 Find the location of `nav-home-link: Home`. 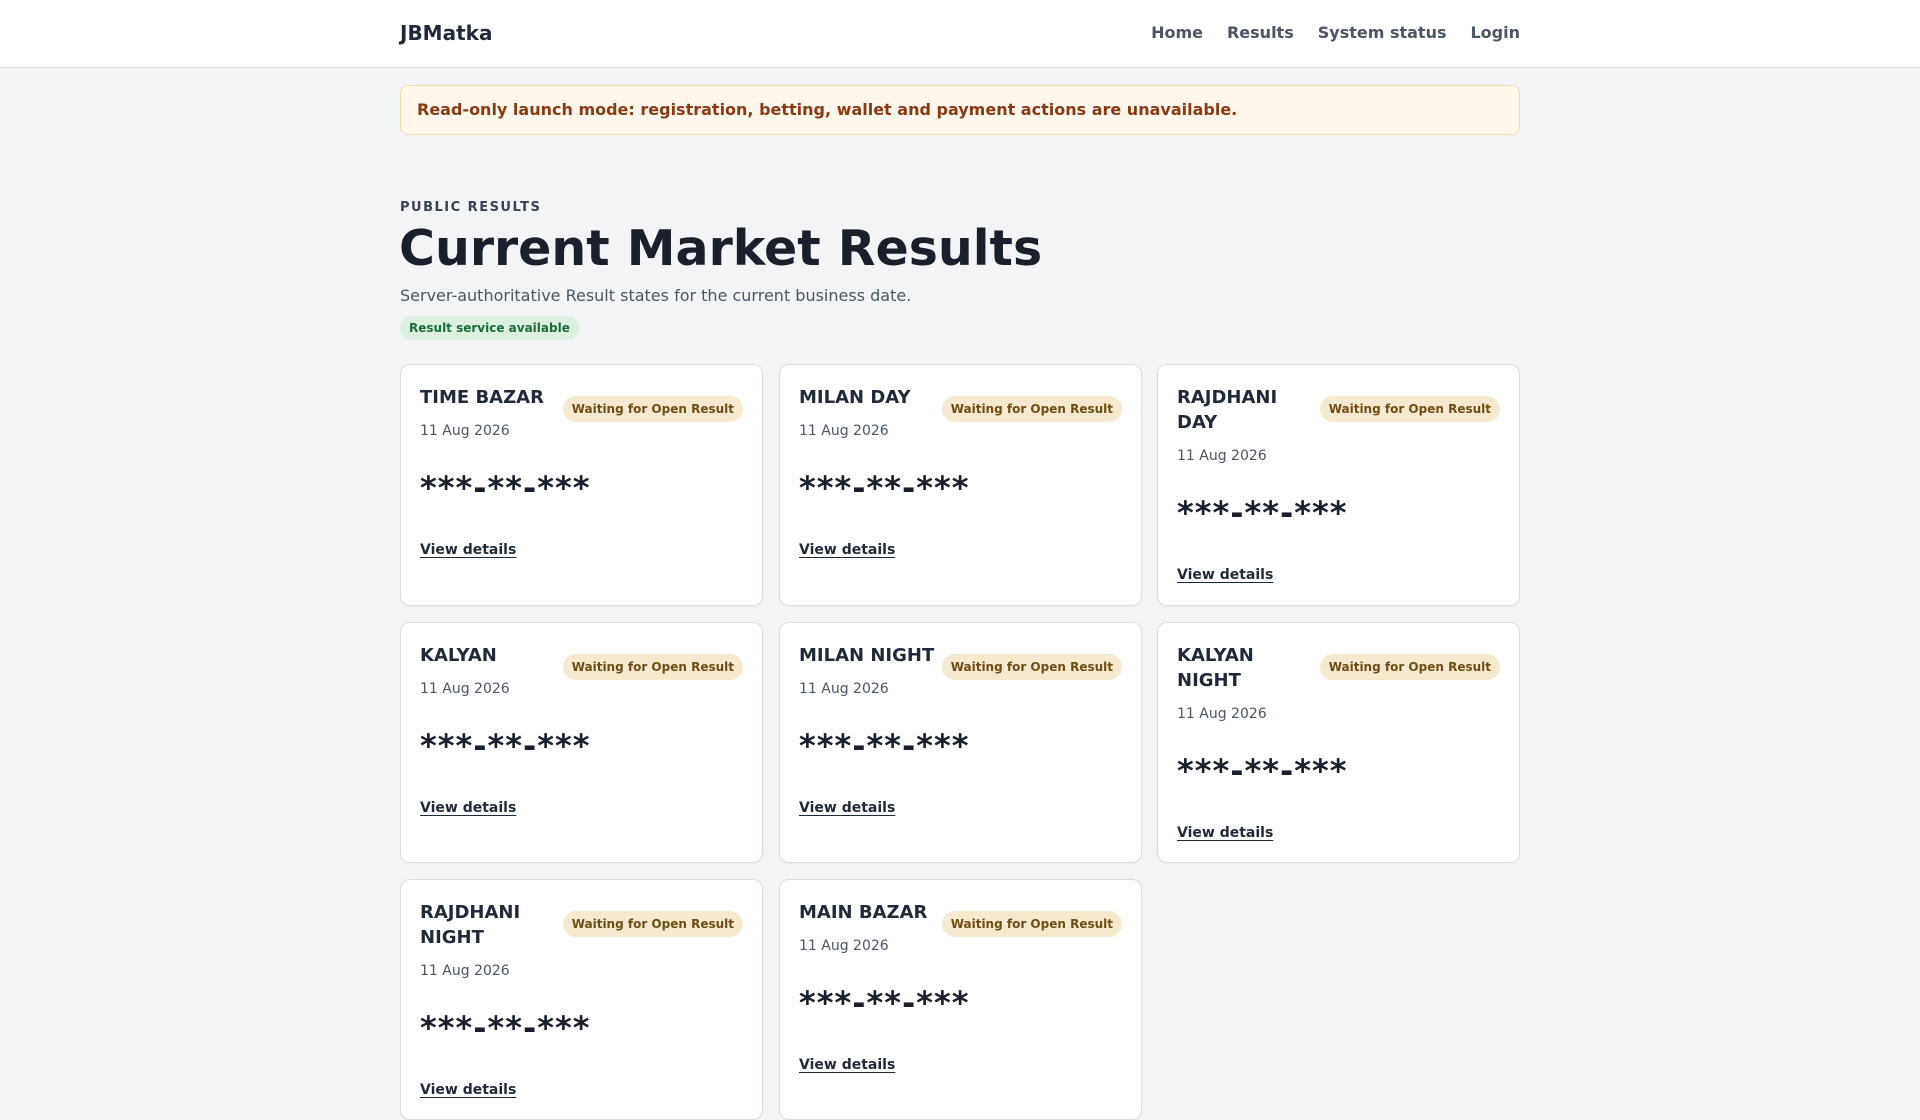

nav-home-link: Home is located at coordinates (1177, 32).